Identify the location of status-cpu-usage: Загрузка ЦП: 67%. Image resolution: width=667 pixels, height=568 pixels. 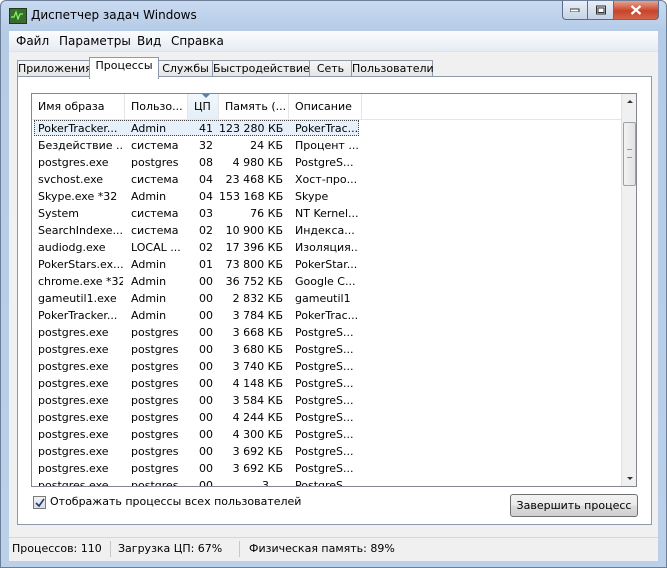
(170, 548).